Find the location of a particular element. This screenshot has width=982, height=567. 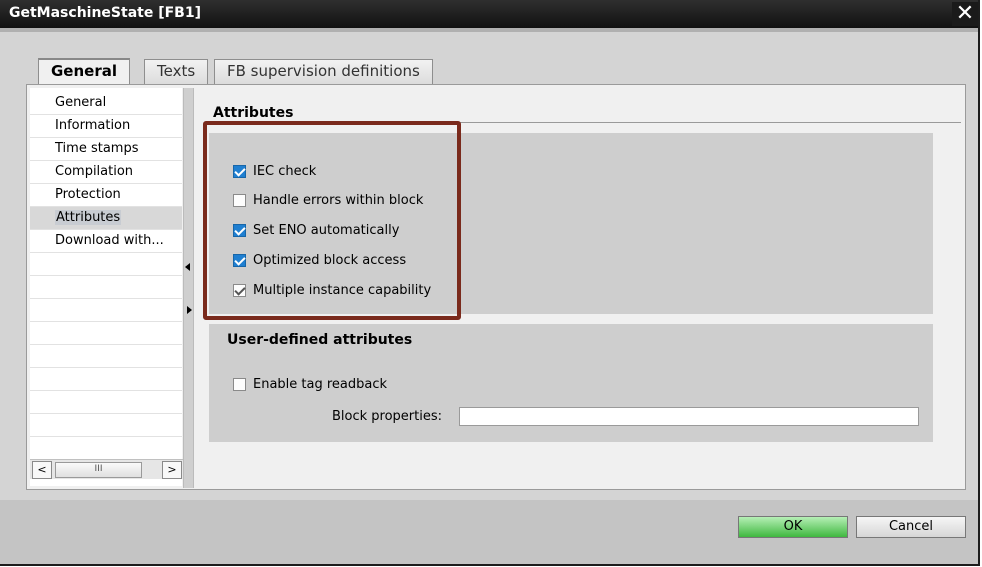

tab-texts-label: Texts is located at coordinates (176, 71).